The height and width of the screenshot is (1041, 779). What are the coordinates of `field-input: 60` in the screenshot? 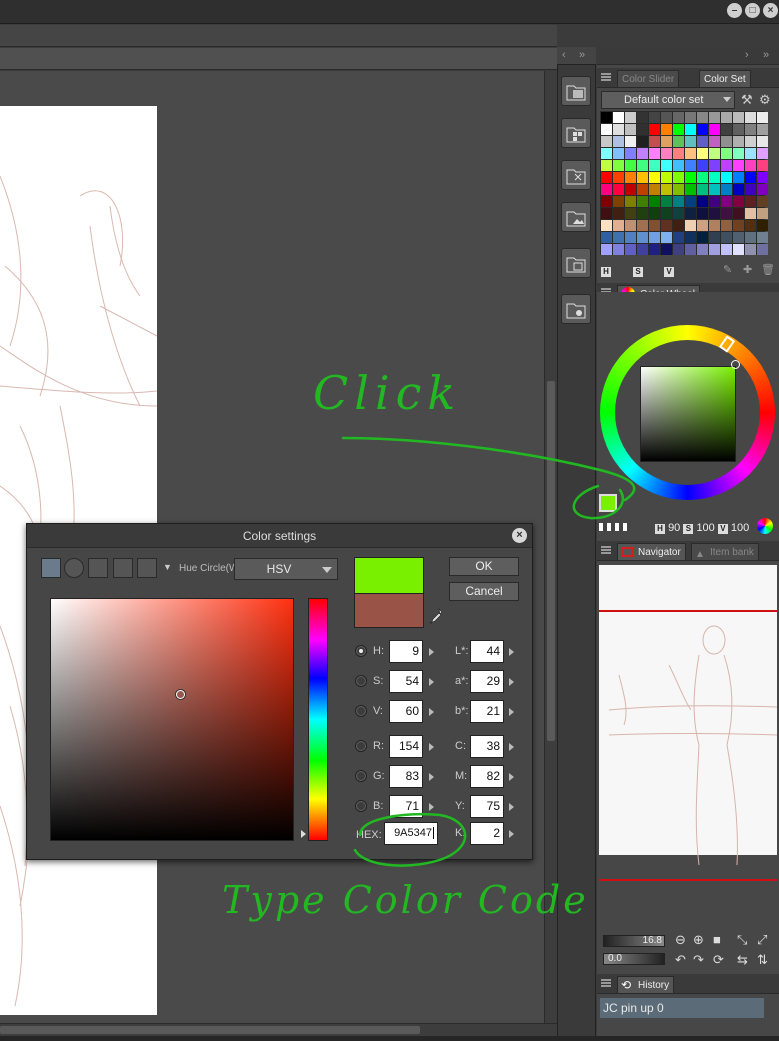 It's located at (406, 711).